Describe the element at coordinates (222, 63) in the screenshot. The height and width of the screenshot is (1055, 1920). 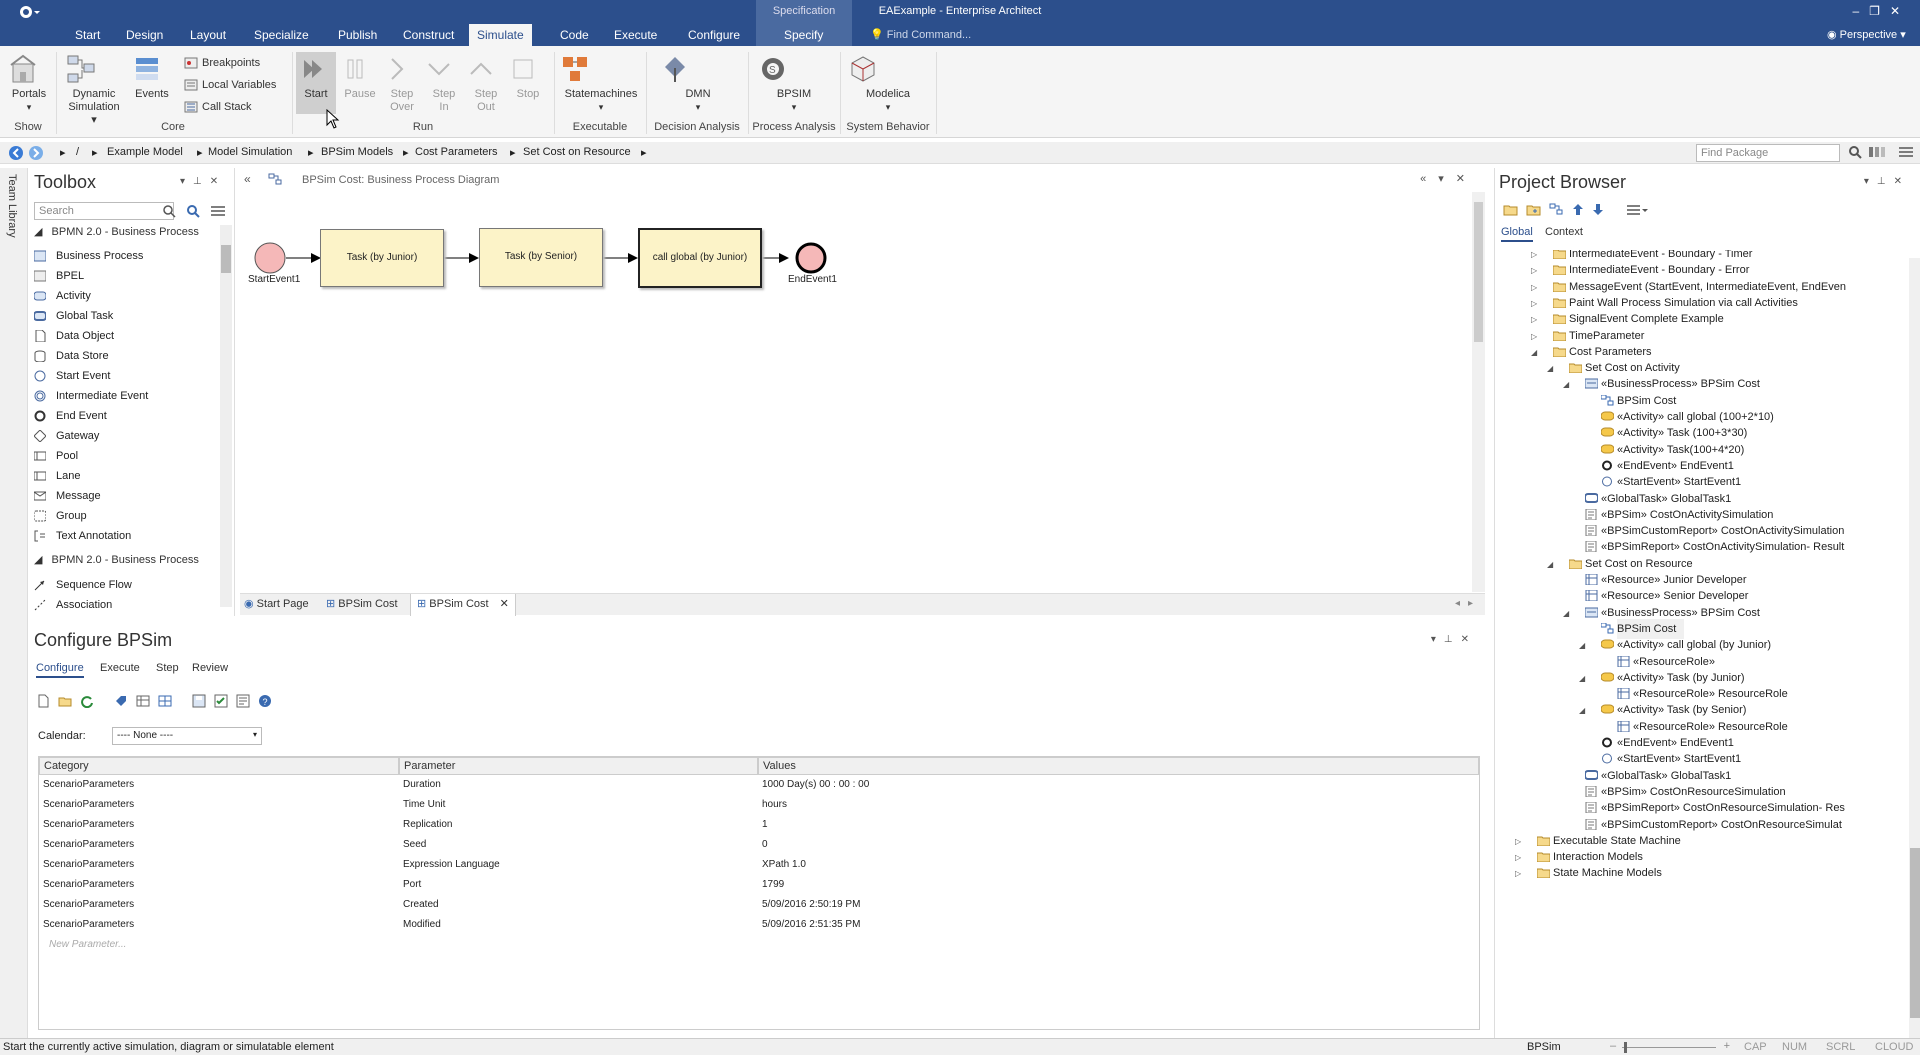
I see `breakpoints-button: Breakpoints` at that location.